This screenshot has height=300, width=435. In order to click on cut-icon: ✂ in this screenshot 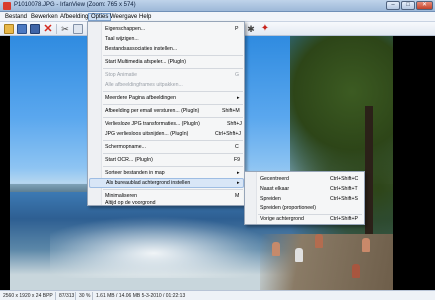, I will do `click(65, 29)`.